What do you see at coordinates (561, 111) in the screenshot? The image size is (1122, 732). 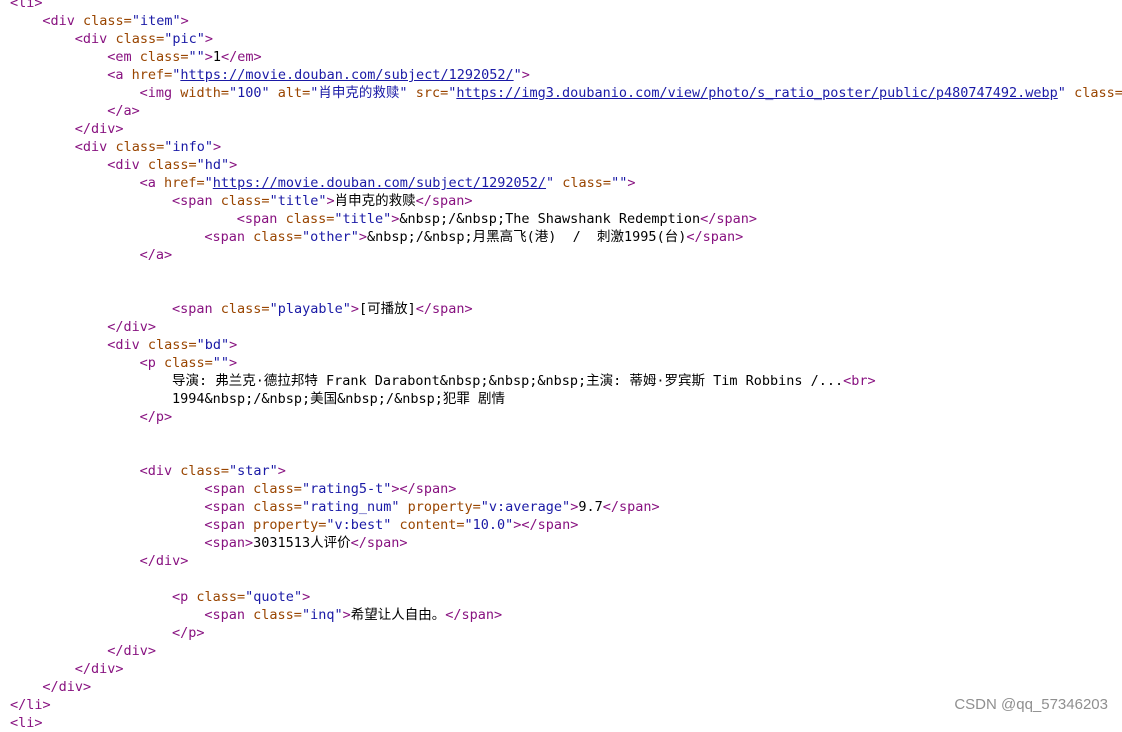 I see `code-line: </a>` at bounding box center [561, 111].